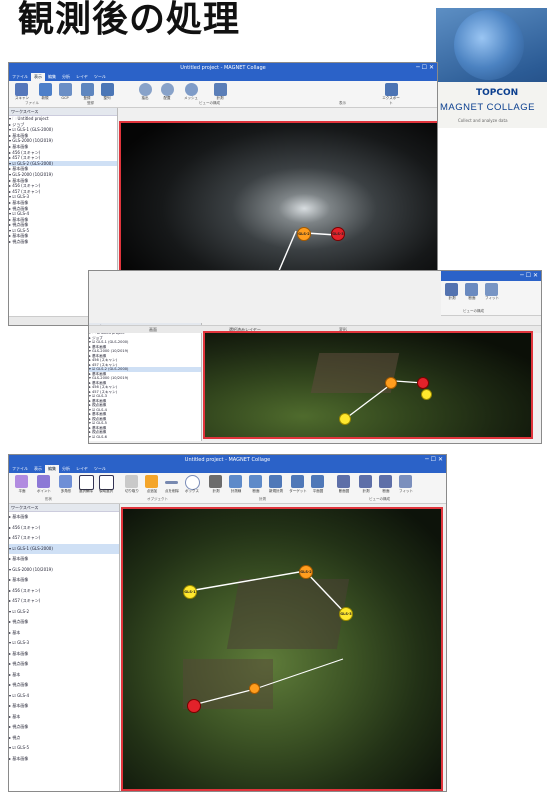  I want to click on ribbon-label: 平面, so click(22, 491).